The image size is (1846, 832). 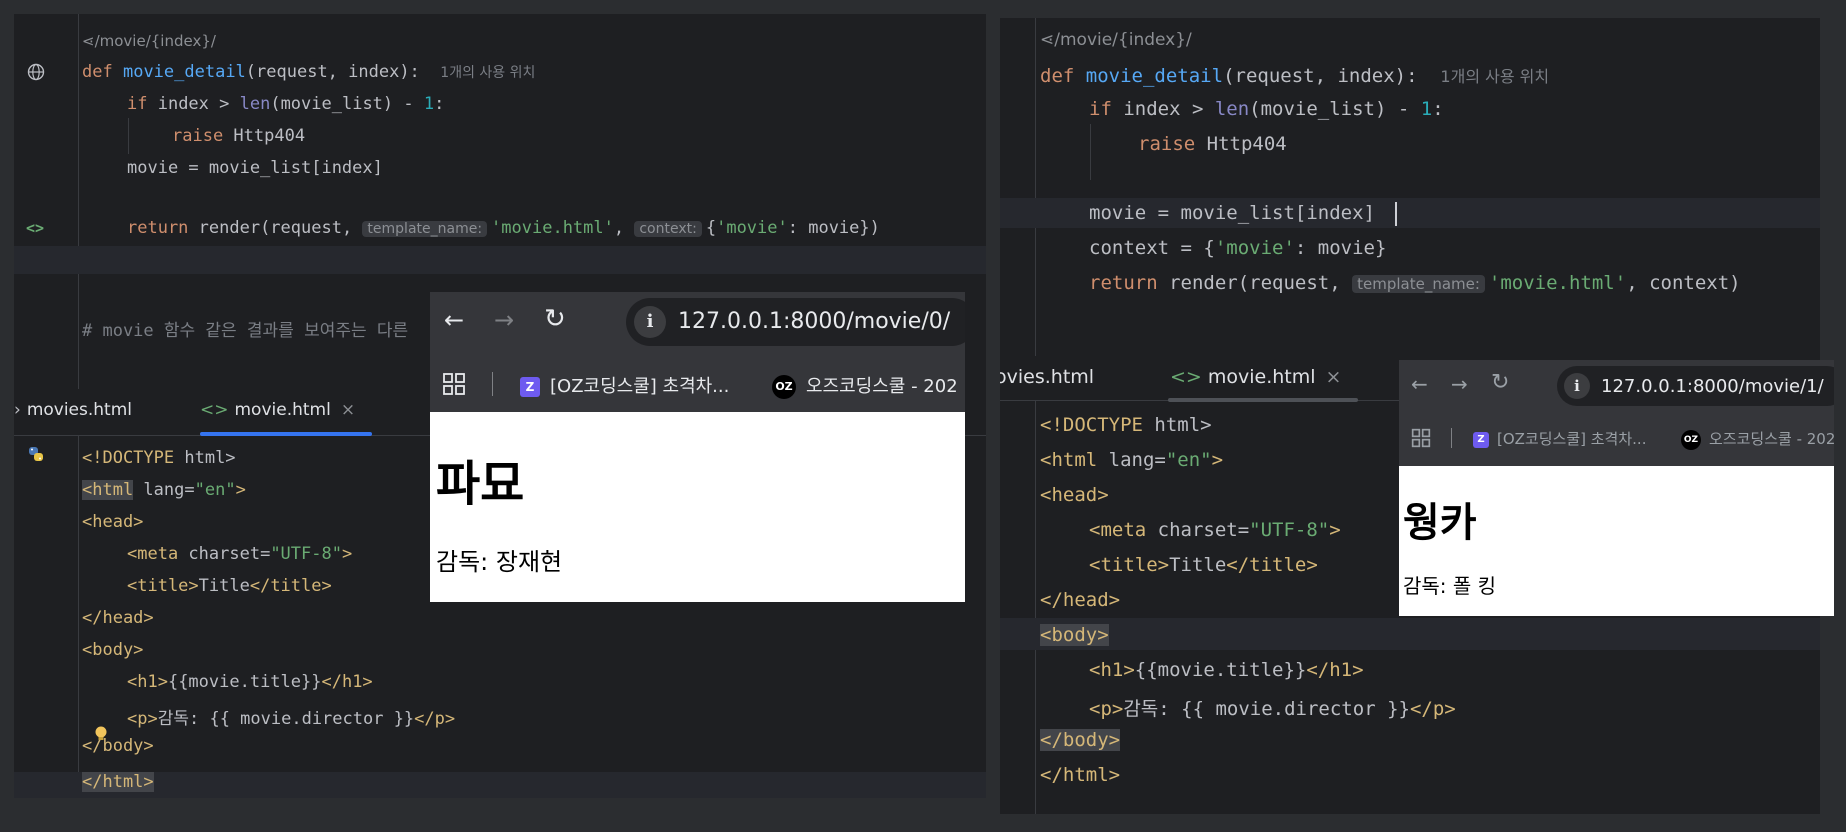 What do you see at coordinates (668, 229) in the screenshot?
I see `param-hint-context: context:` at bounding box center [668, 229].